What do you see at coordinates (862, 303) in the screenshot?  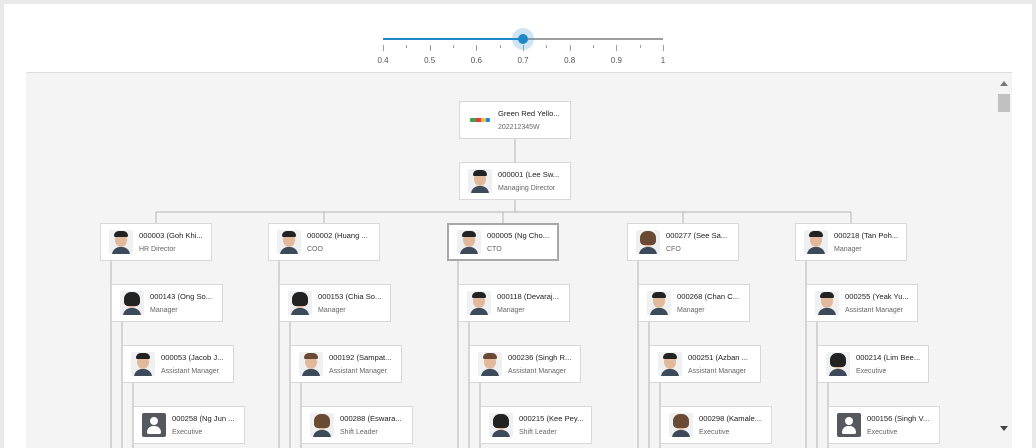 I see `org-node-employee: 000255 (Yeak Yu... Assistant Manager` at bounding box center [862, 303].